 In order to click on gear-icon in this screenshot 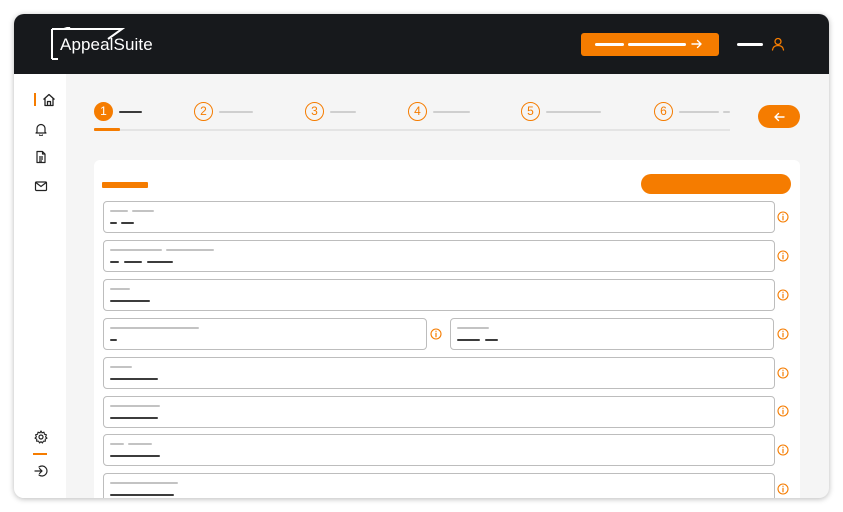, I will do `click(41, 437)`.